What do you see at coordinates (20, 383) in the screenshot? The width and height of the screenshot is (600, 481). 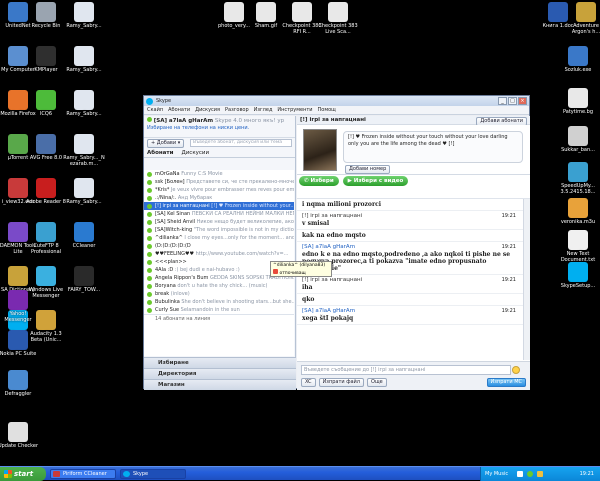 I see `desktop-left-icon-25: Defraggler` at bounding box center [20, 383].